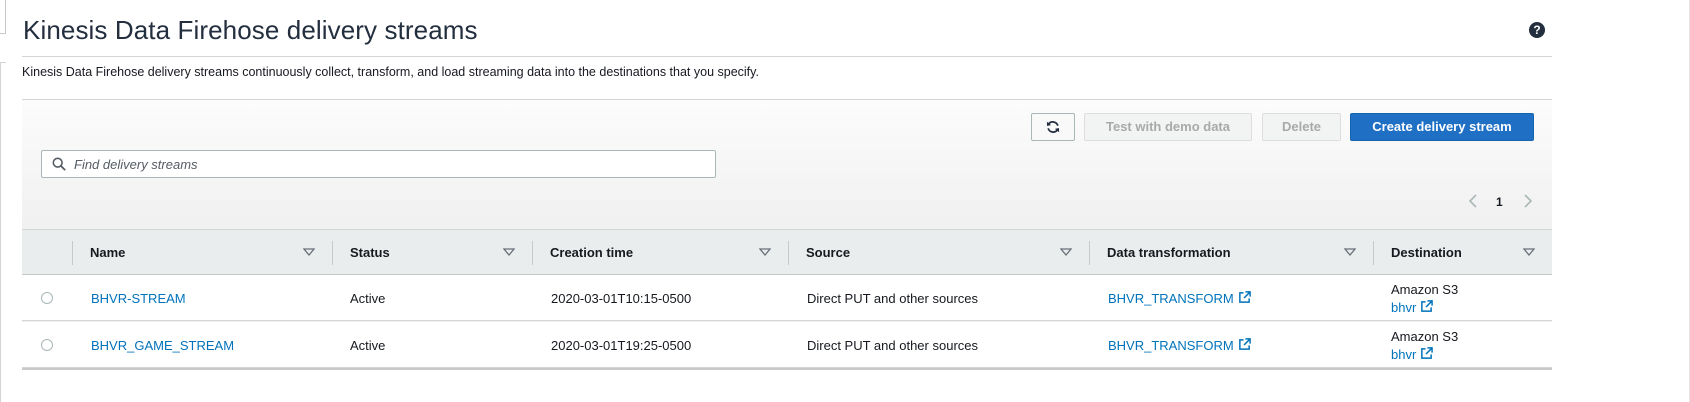  I want to click on stream-name-link: BHVR-STREAM, so click(138, 298).